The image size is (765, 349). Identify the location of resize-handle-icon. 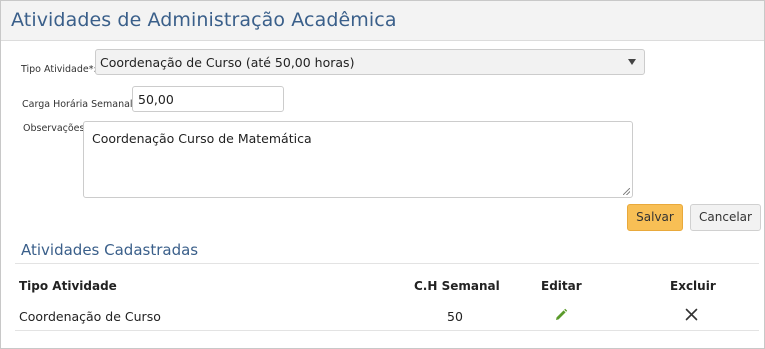
(626, 191).